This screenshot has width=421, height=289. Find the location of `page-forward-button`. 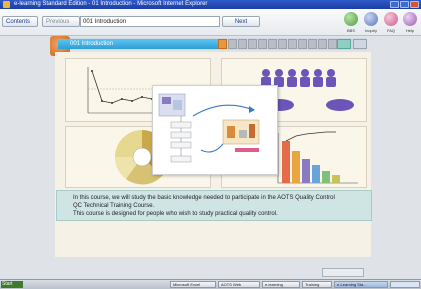

page-forward-button is located at coordinates (360, 44).